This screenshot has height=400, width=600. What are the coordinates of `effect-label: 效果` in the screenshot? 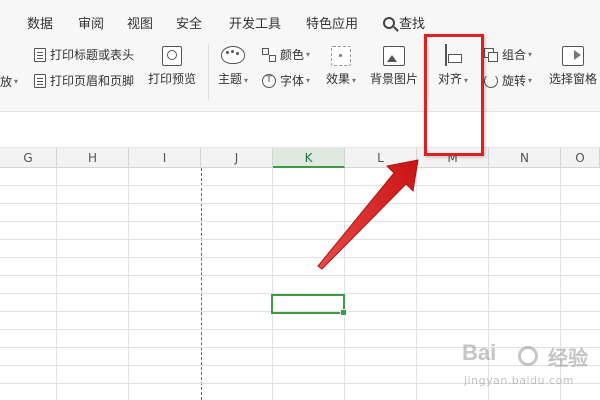 It's located at (338, 79).